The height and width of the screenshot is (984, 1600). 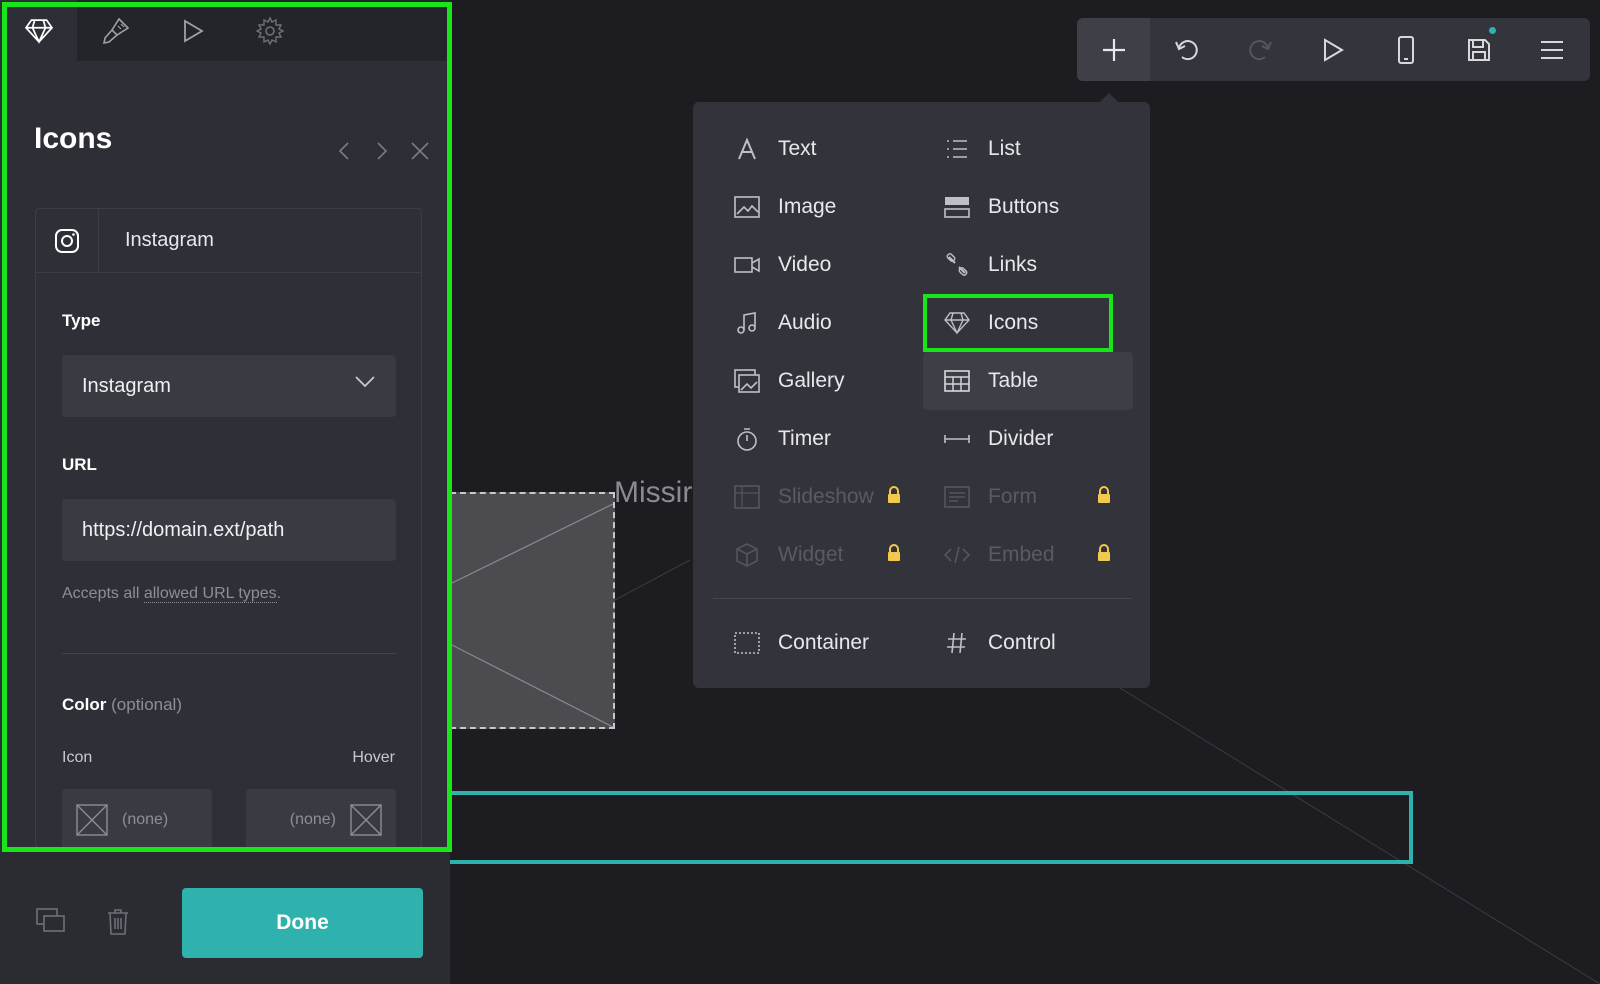 What do you see at coordinates (811, 380) in the screenshot?
I see `menu-item-label: Gallery` at bounding box center [811, 380].